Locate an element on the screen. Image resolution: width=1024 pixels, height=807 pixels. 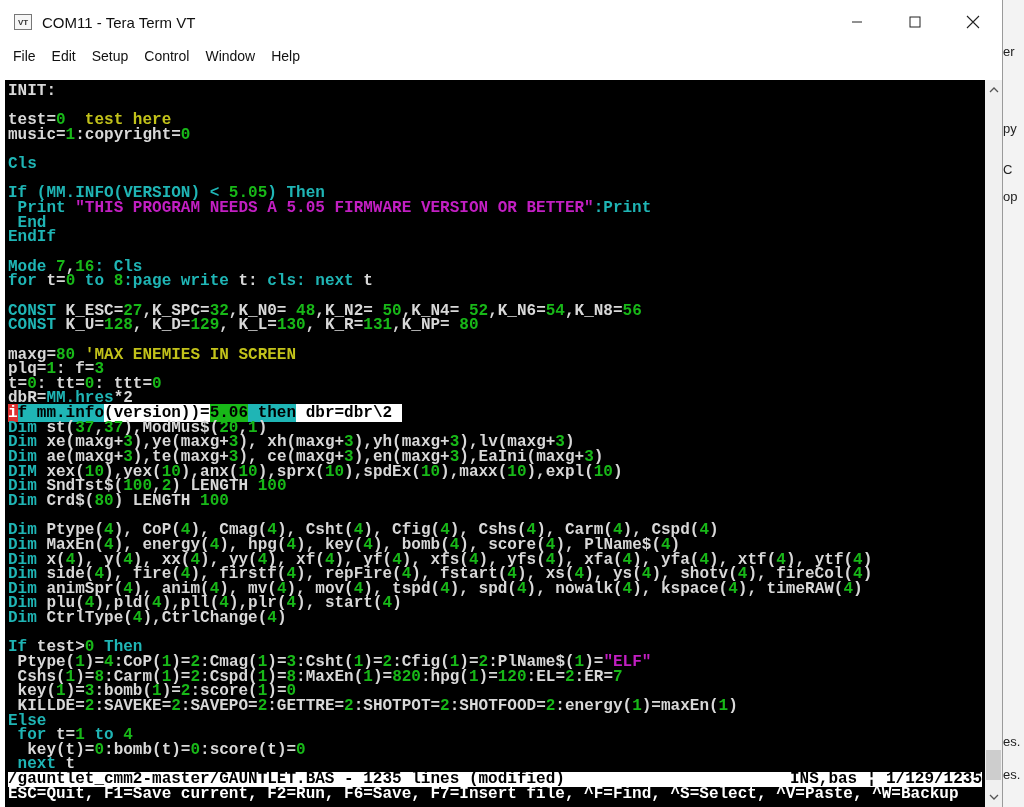
code-line: If test>0 Then is located at coordinates (75, 647).